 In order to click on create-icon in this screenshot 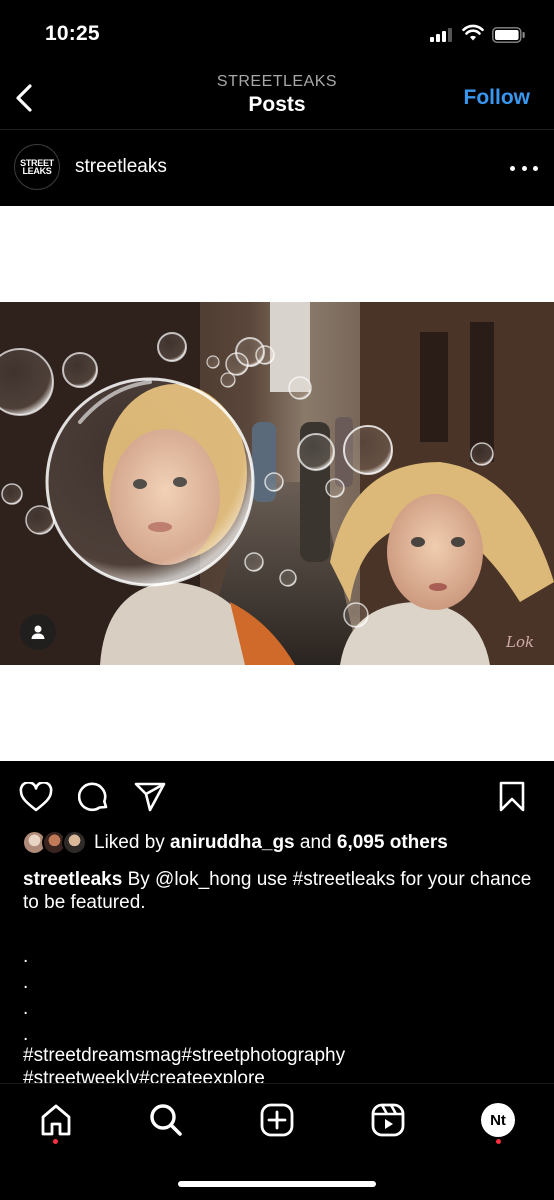, I will do `click(277, 1120)`.